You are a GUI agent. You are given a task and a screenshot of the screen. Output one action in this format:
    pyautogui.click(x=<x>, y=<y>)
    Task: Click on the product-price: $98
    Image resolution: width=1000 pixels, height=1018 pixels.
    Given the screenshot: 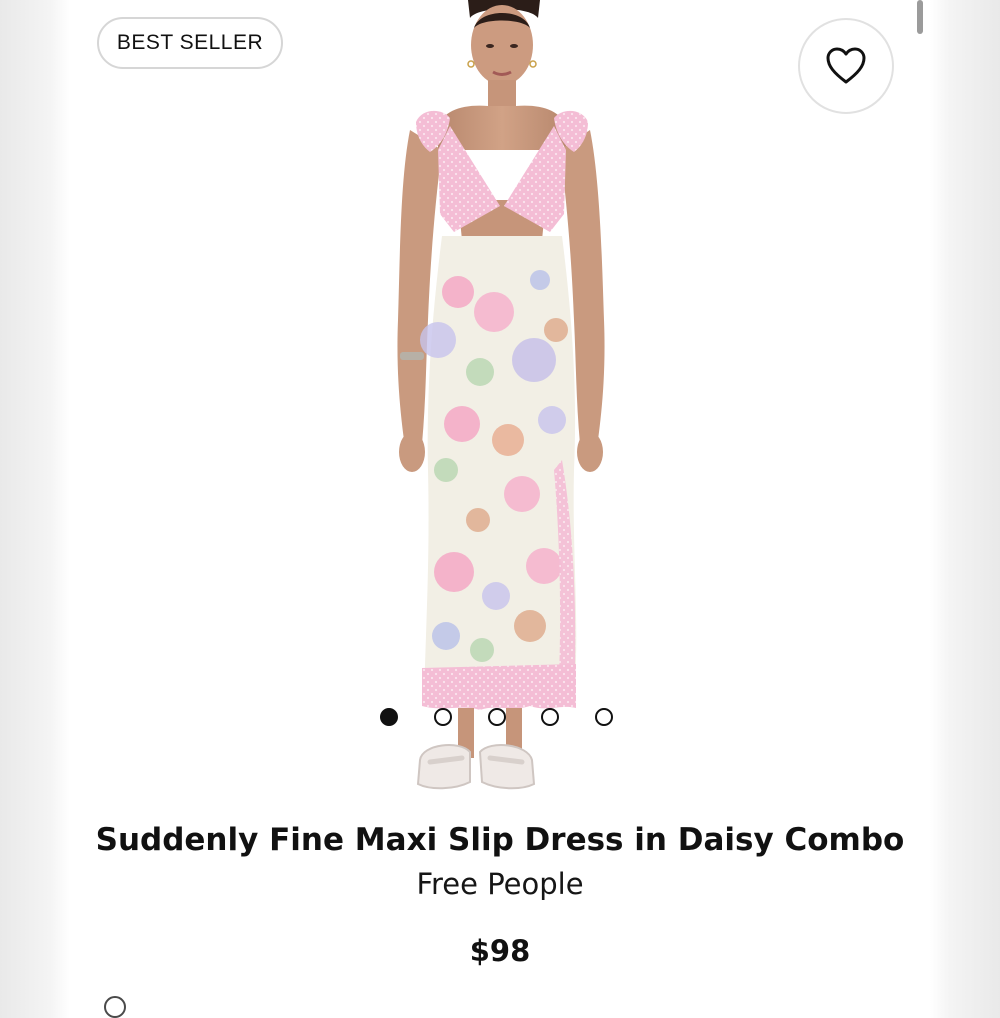 What is the action you would take?
    pyautogui.click(x=500, y=951)
    